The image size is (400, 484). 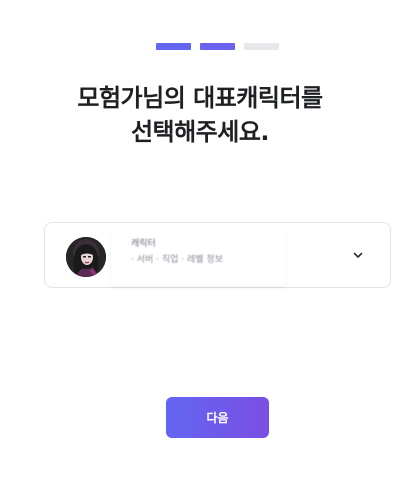 What do you see at coordinates (200, 132) in the screenshot?
I see `page-title-line-2: 선택해주세요.` at bounding box center [200, 132].